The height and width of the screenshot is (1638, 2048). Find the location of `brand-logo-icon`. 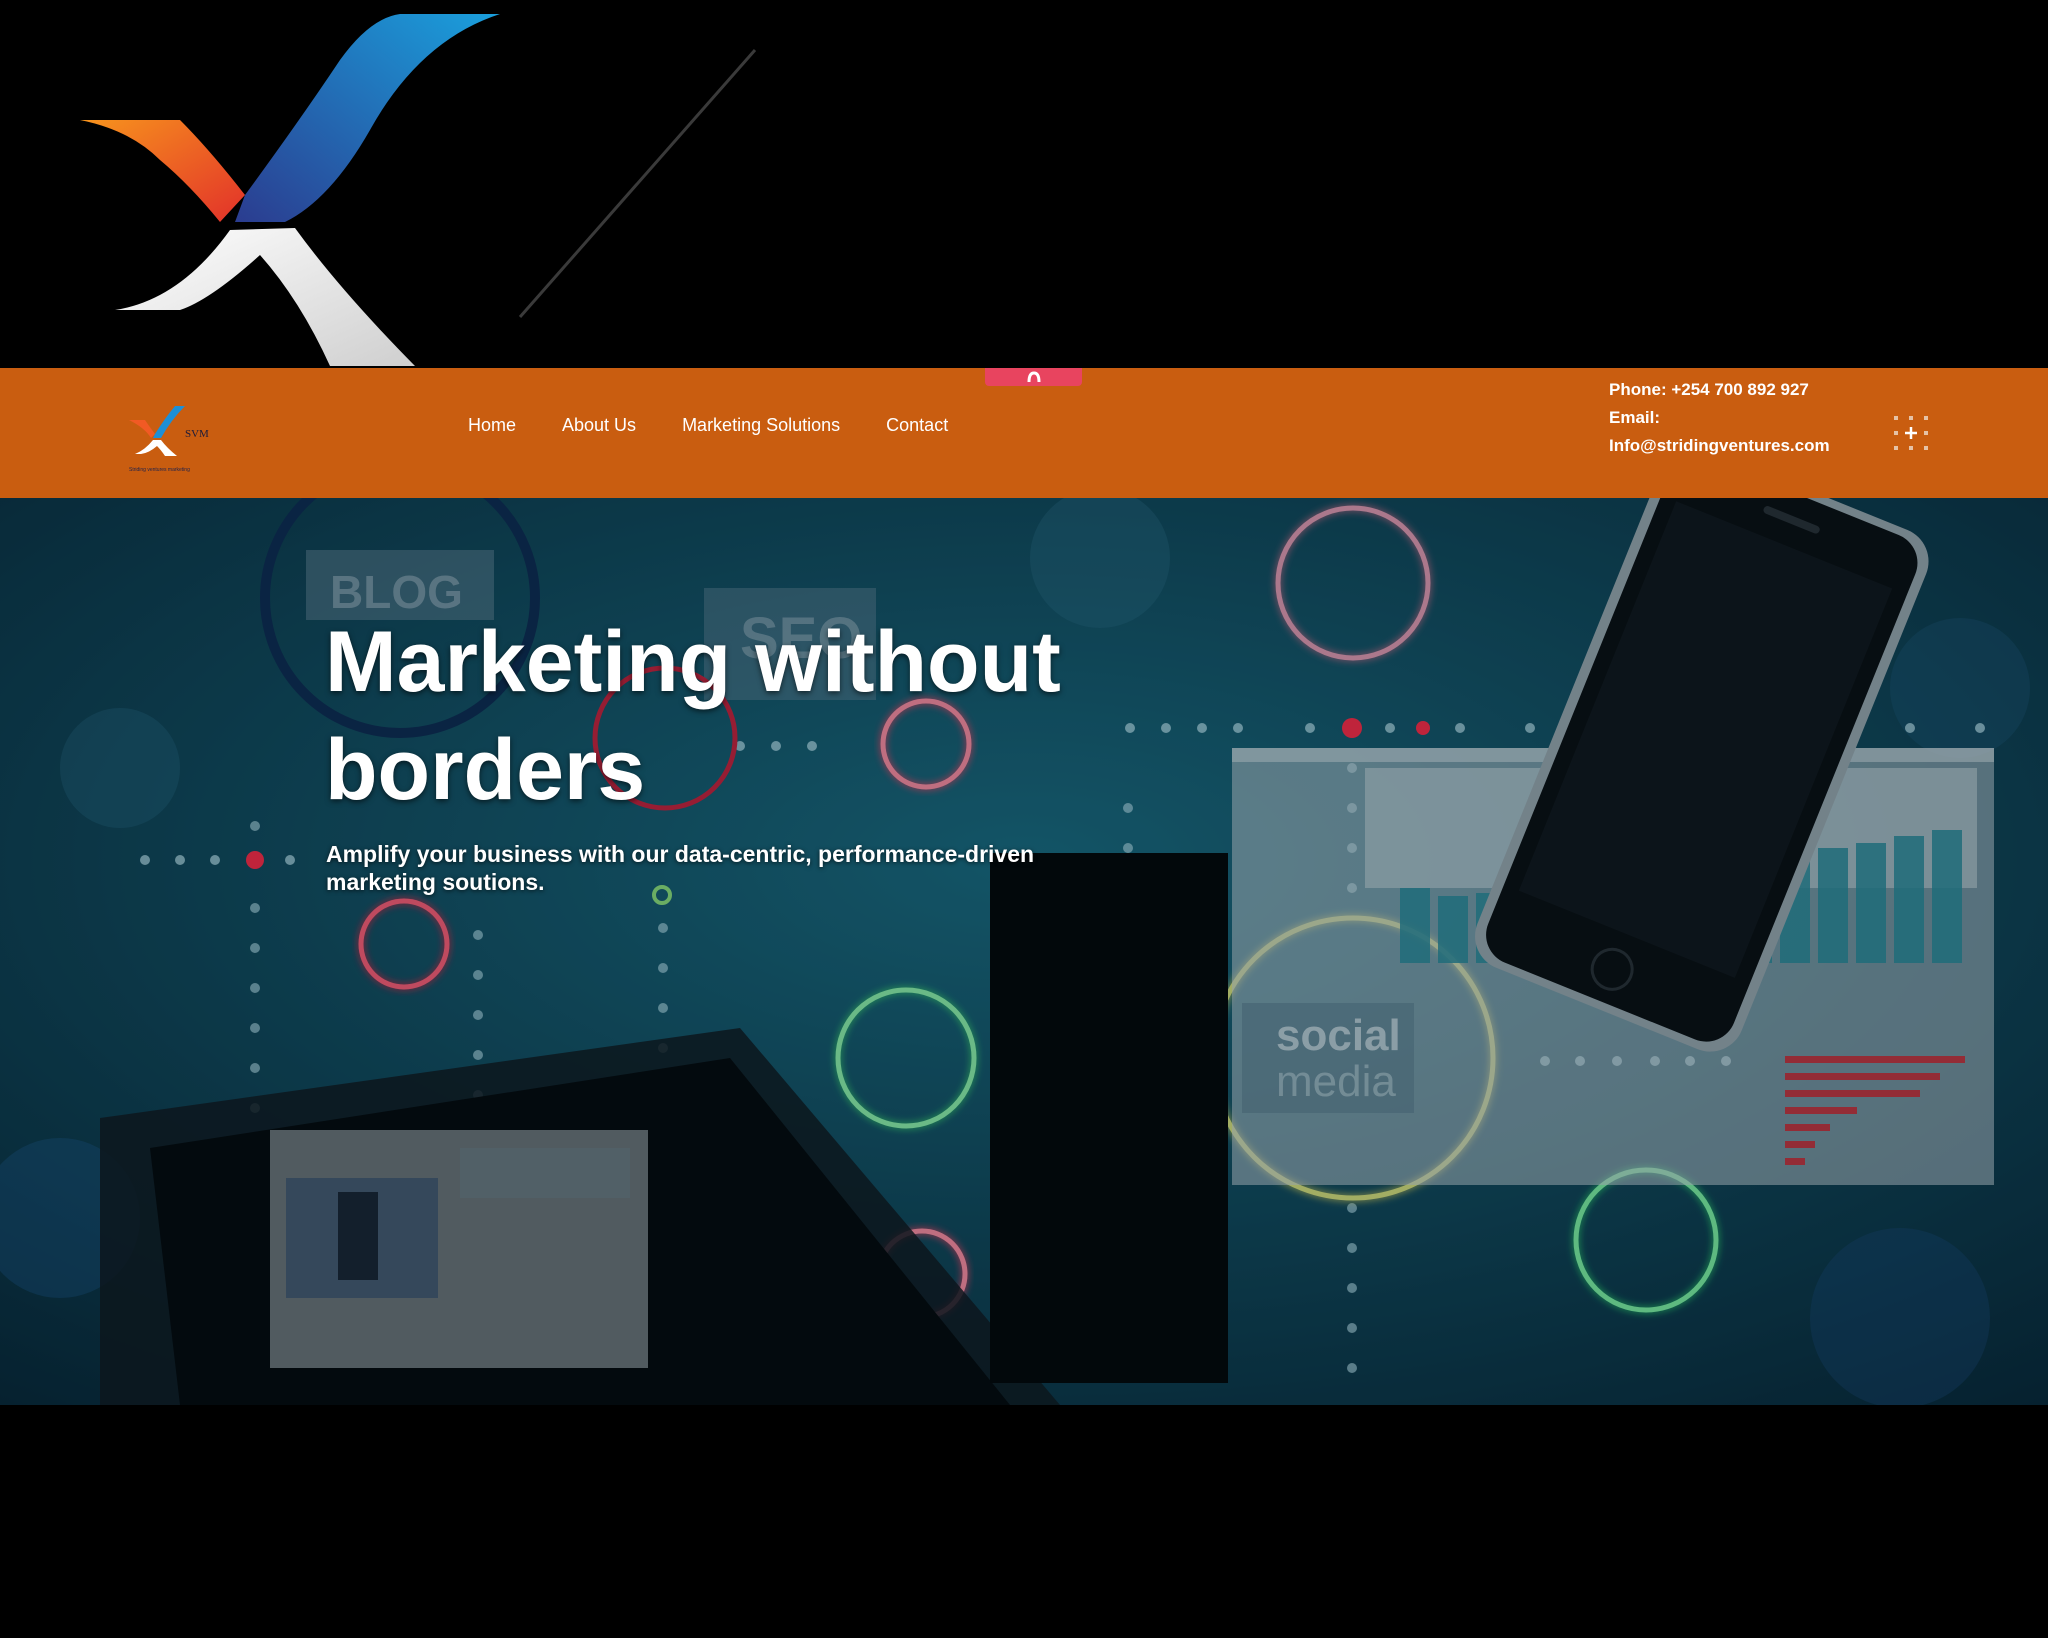

brand-logo-icon is located at coordinates (157, 431).